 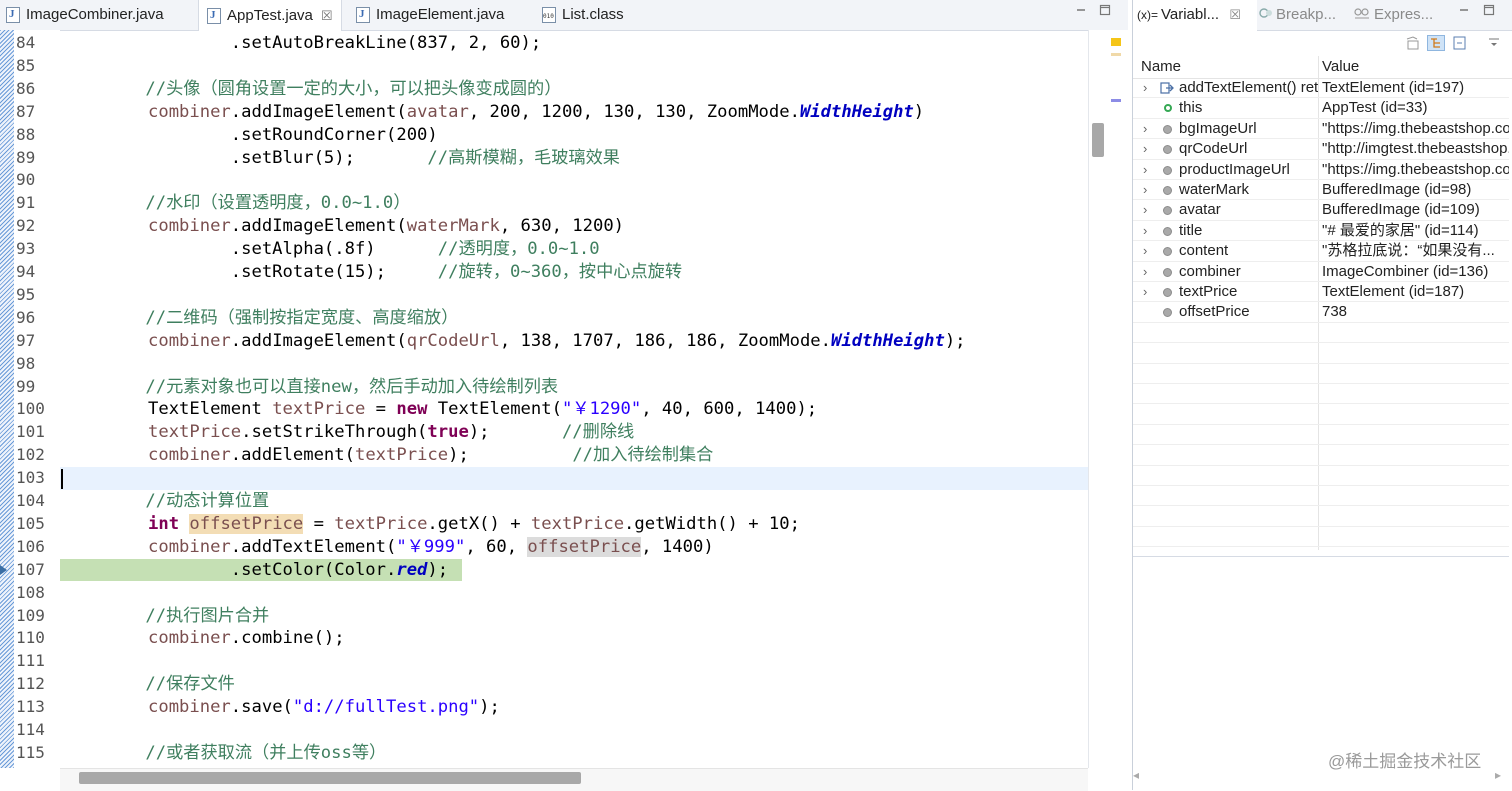 I want to click on code-line: textPrice.setStrikeThrough(true); //删除线, so click(x=391, y=432).